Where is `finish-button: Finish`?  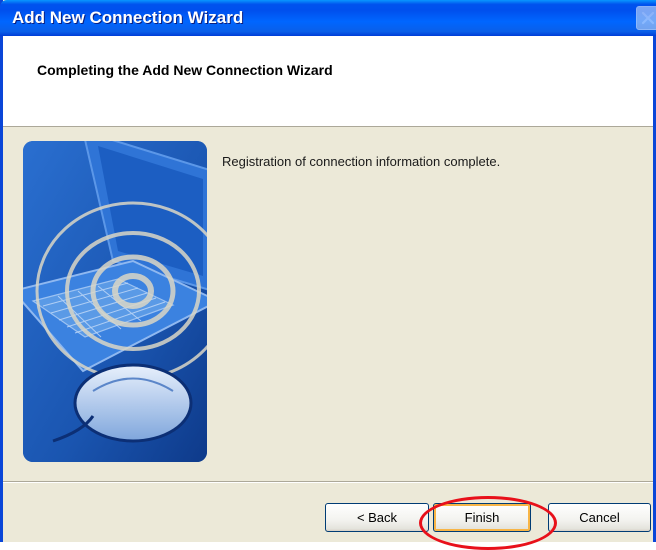
finish-button: Finish is located at coordinates (482, 517).